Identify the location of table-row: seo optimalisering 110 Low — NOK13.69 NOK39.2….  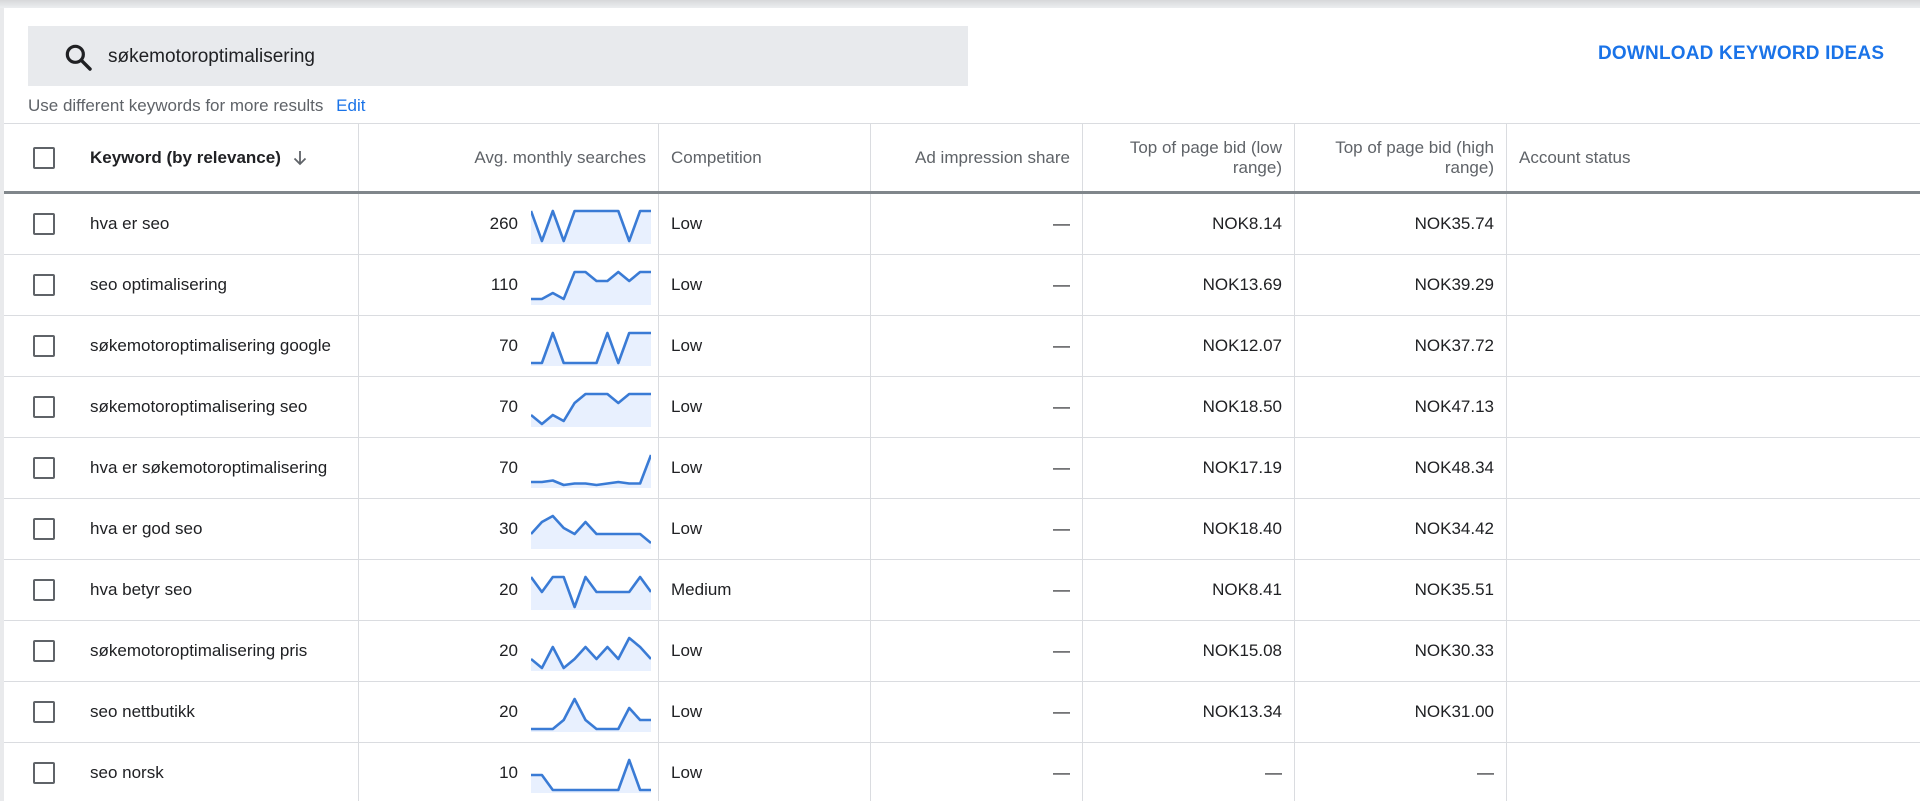
(962, 285).